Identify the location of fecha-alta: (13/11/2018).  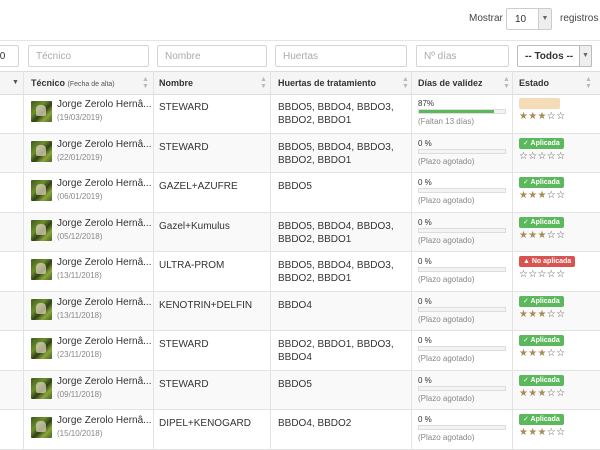
(79, 315).